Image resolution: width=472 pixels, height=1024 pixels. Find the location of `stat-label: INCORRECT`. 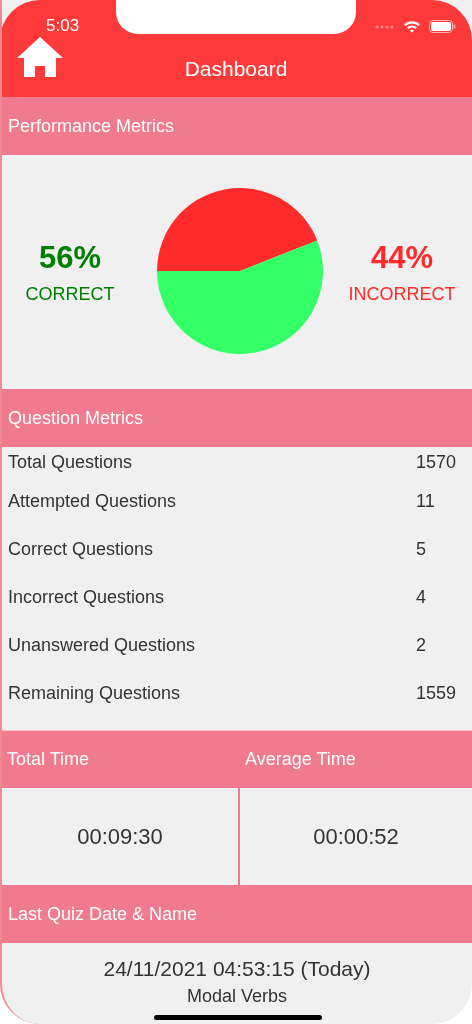

stat-label: INCORRECT is located at coordinates (402, 294).